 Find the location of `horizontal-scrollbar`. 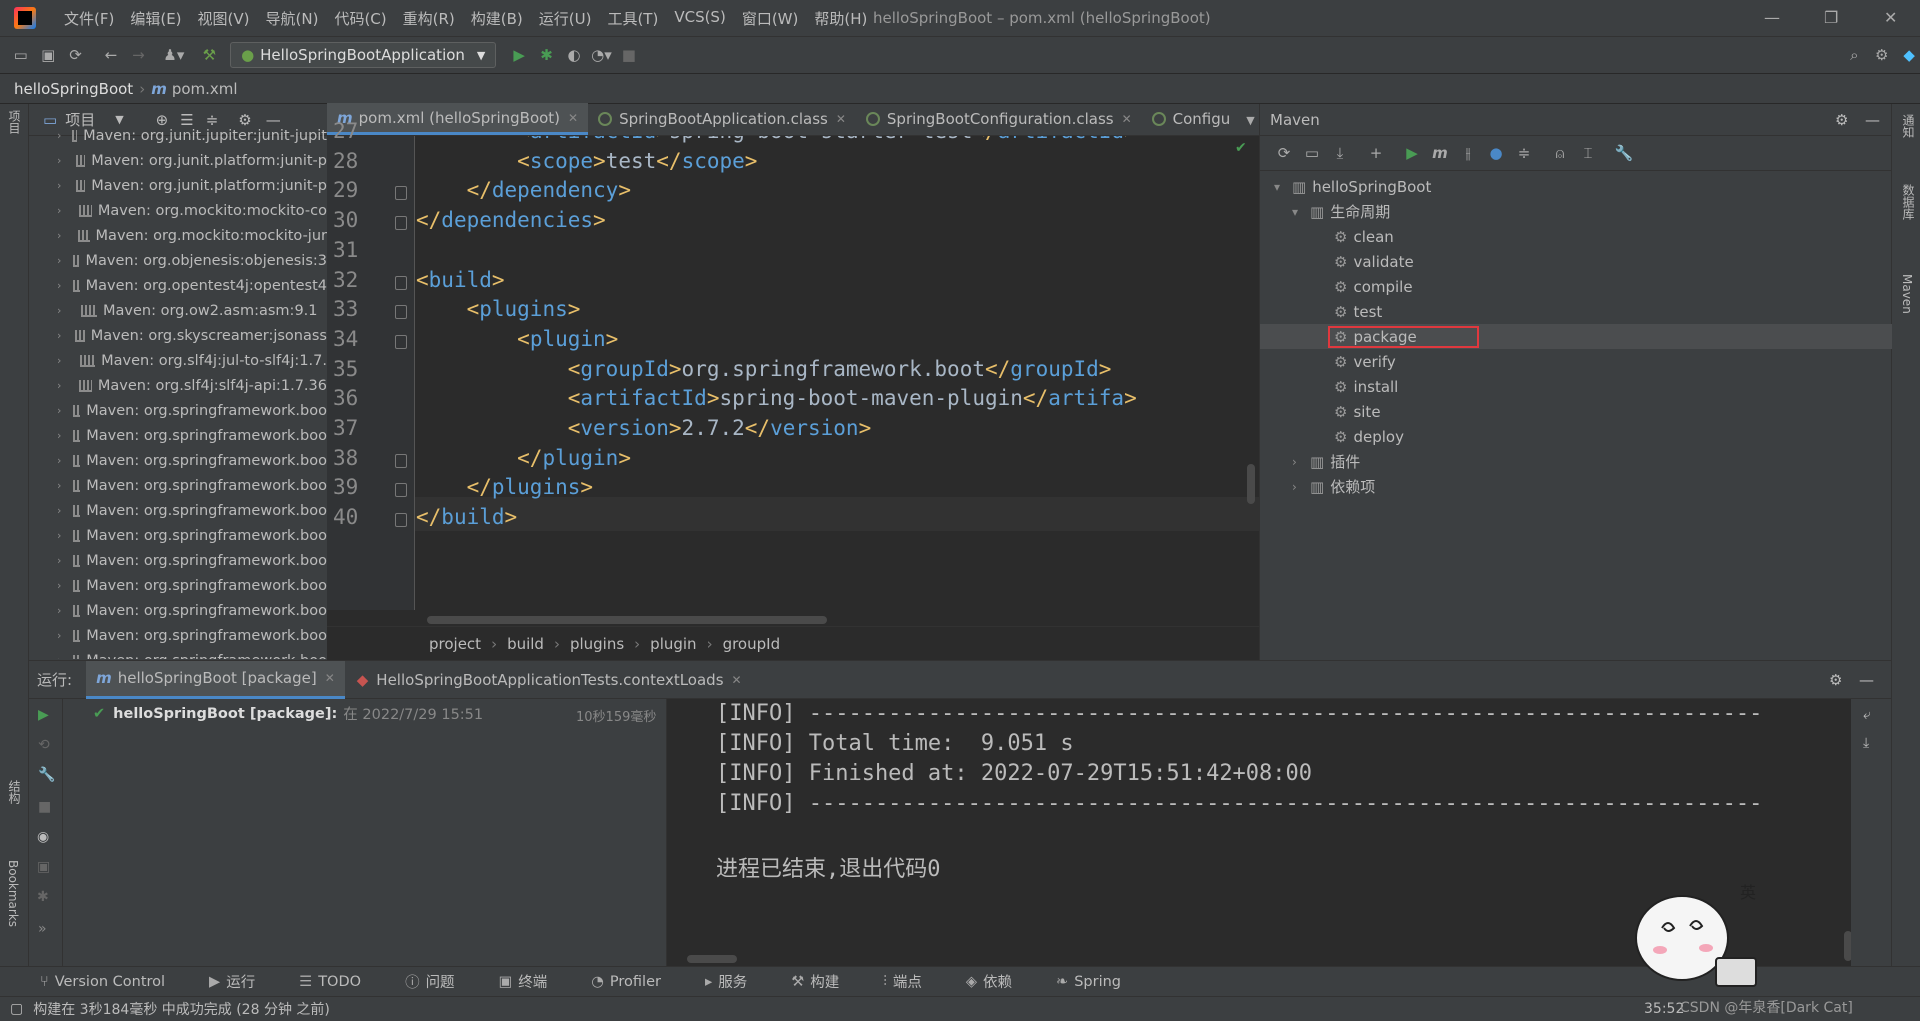

horizontal-scrollbar is located at coordinates (712, 959).